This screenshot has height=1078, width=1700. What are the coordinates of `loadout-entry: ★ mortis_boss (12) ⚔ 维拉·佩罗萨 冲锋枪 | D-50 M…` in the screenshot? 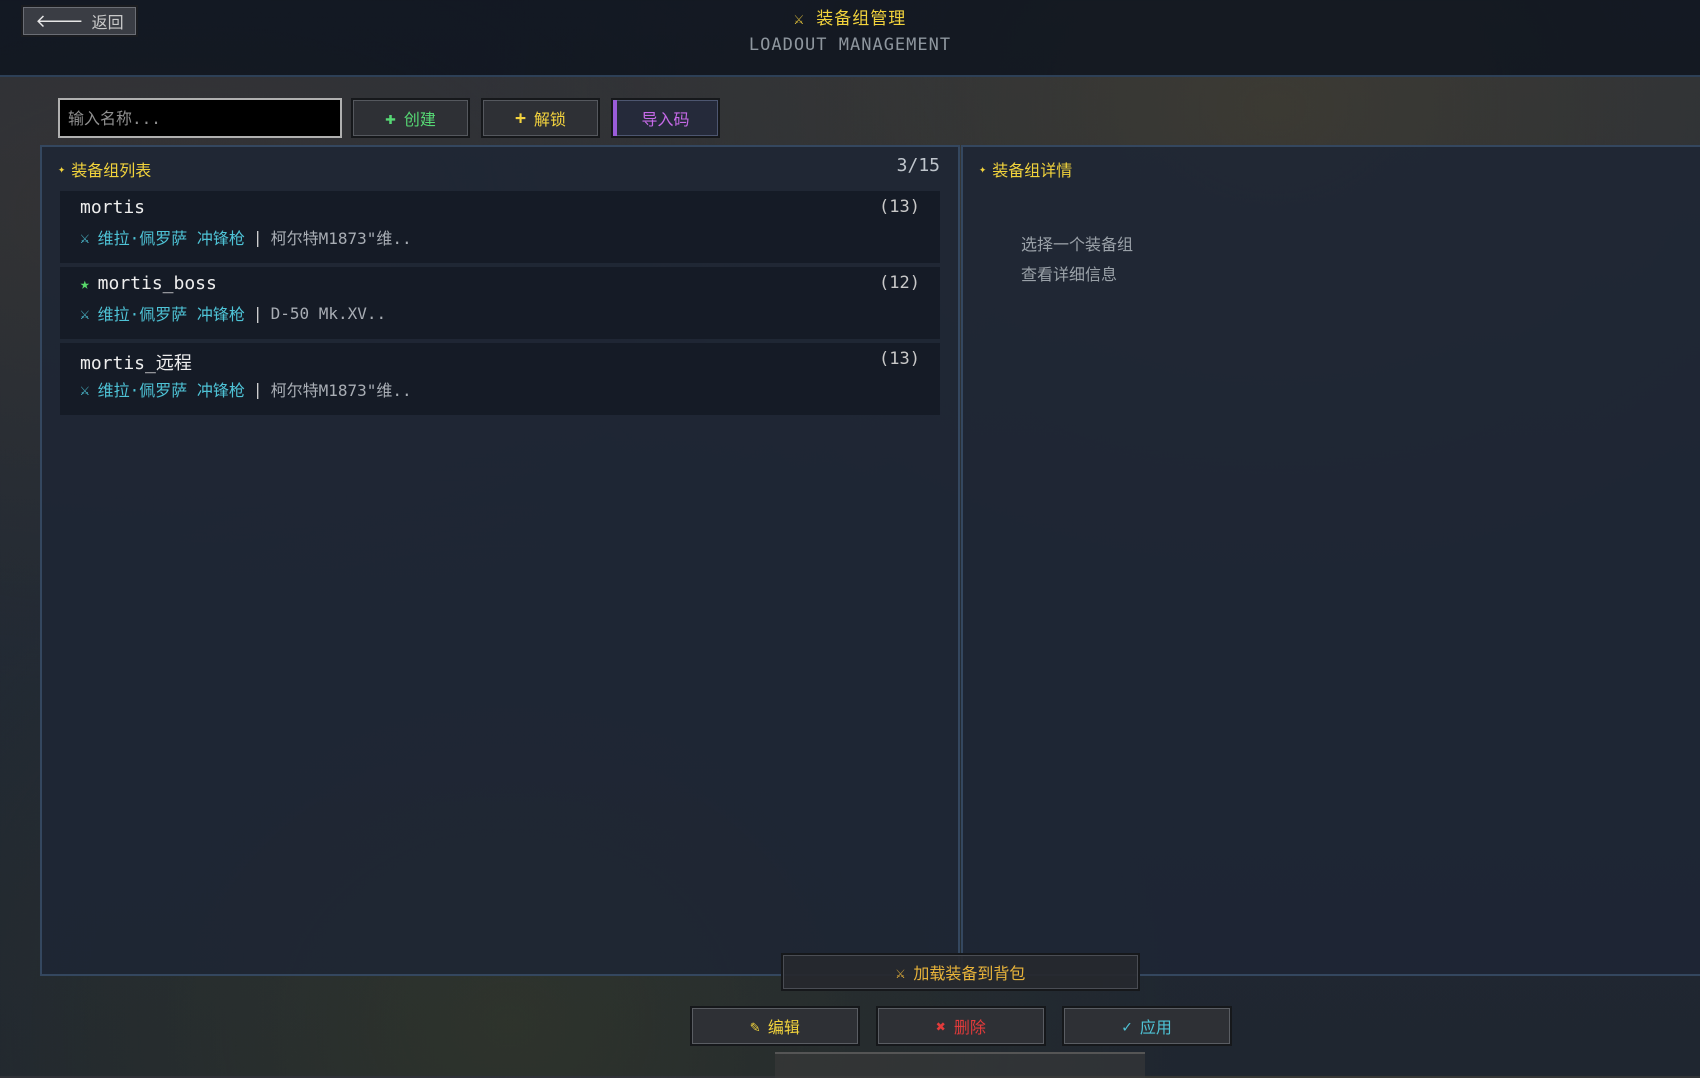 It's located at (500, 303).